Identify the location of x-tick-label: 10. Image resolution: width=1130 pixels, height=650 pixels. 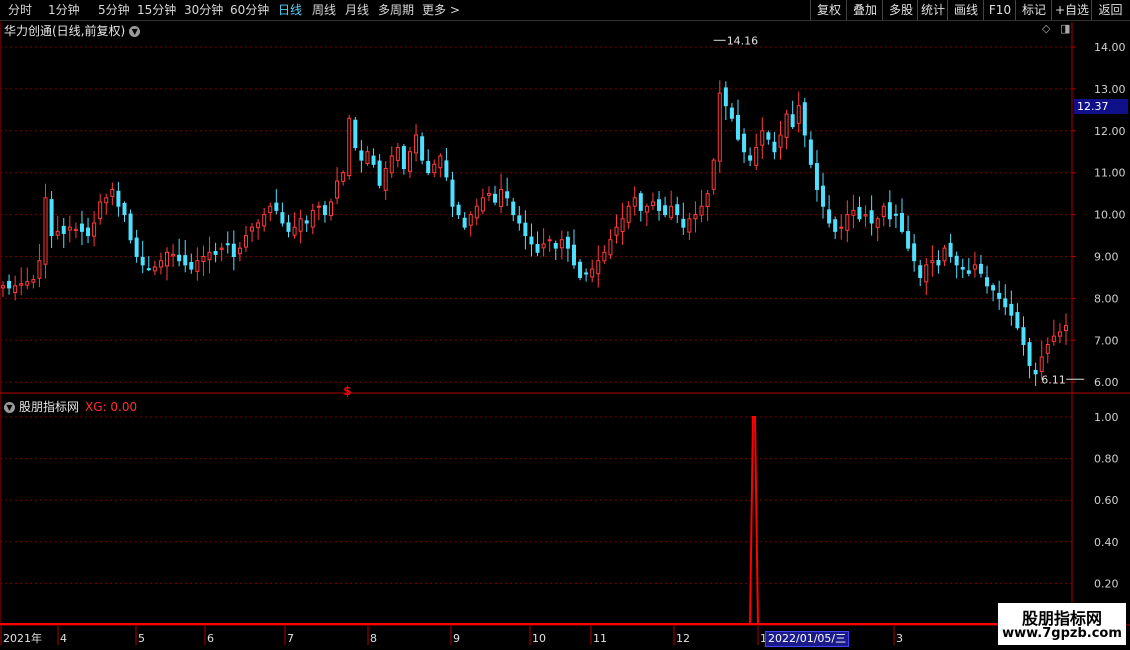
(539, 638).